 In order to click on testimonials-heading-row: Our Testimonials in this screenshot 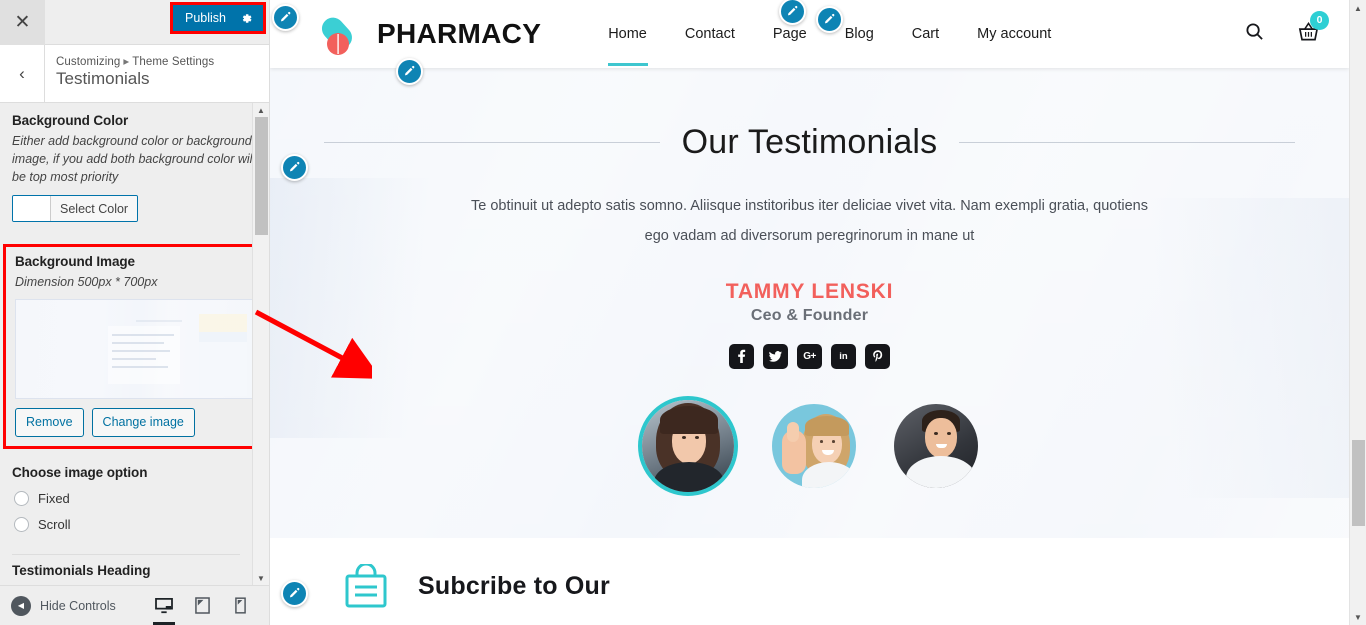, I will do `click(809, 142)`.